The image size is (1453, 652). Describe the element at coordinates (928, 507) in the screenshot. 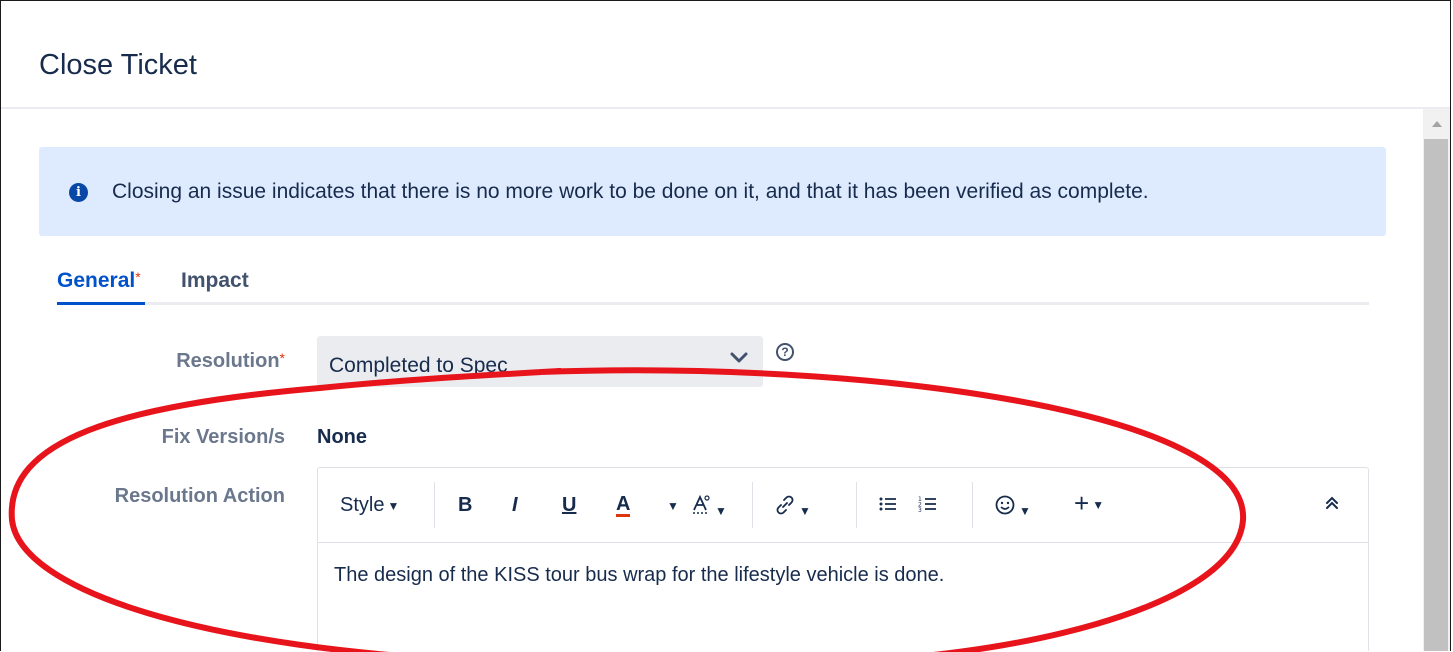

I see `numbered-list-icon: 123` at that location.